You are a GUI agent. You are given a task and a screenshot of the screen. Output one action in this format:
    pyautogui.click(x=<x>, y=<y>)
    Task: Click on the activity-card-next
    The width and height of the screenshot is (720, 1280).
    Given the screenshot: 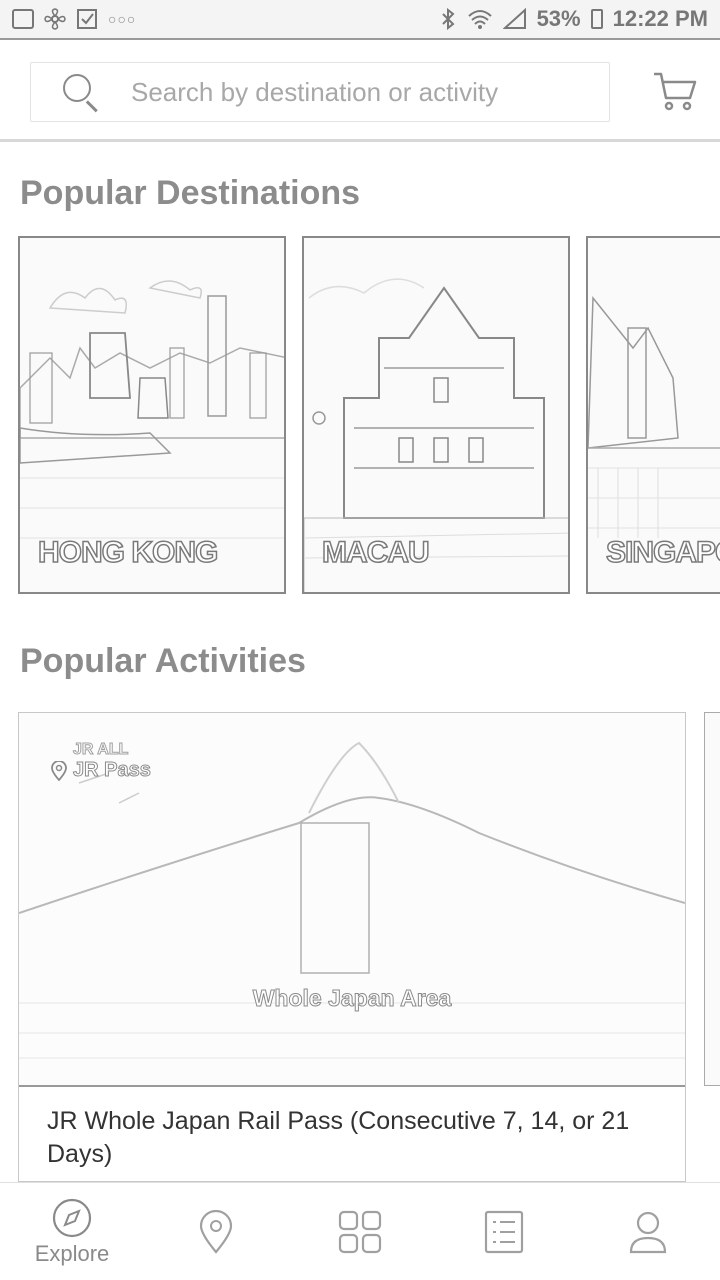 What is the action you would take?
    pyautogui.click(x=712, y=899)
    